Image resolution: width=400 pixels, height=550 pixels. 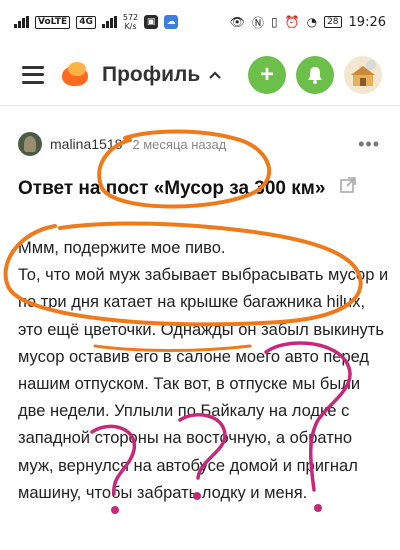 What do you see at coordinates (367, 22) in the screenshot?
I see `clock: 19:26` at bounding box center [367, 22].